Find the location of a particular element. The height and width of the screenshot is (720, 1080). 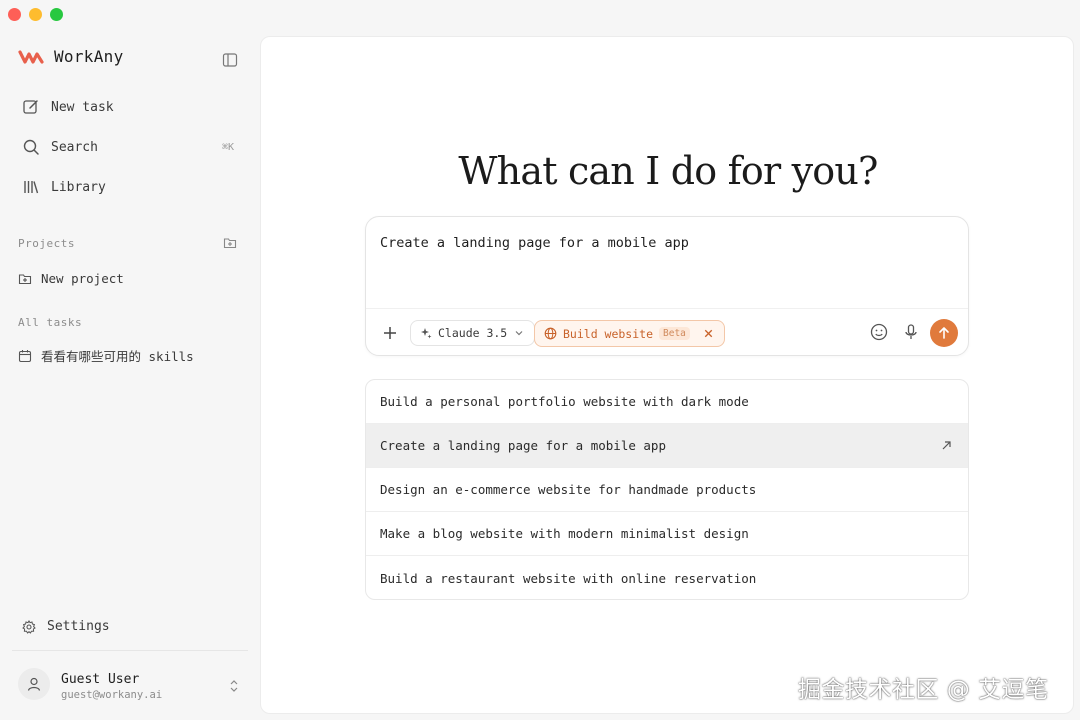

minimize-window-button is located at coordinates (35, 14).